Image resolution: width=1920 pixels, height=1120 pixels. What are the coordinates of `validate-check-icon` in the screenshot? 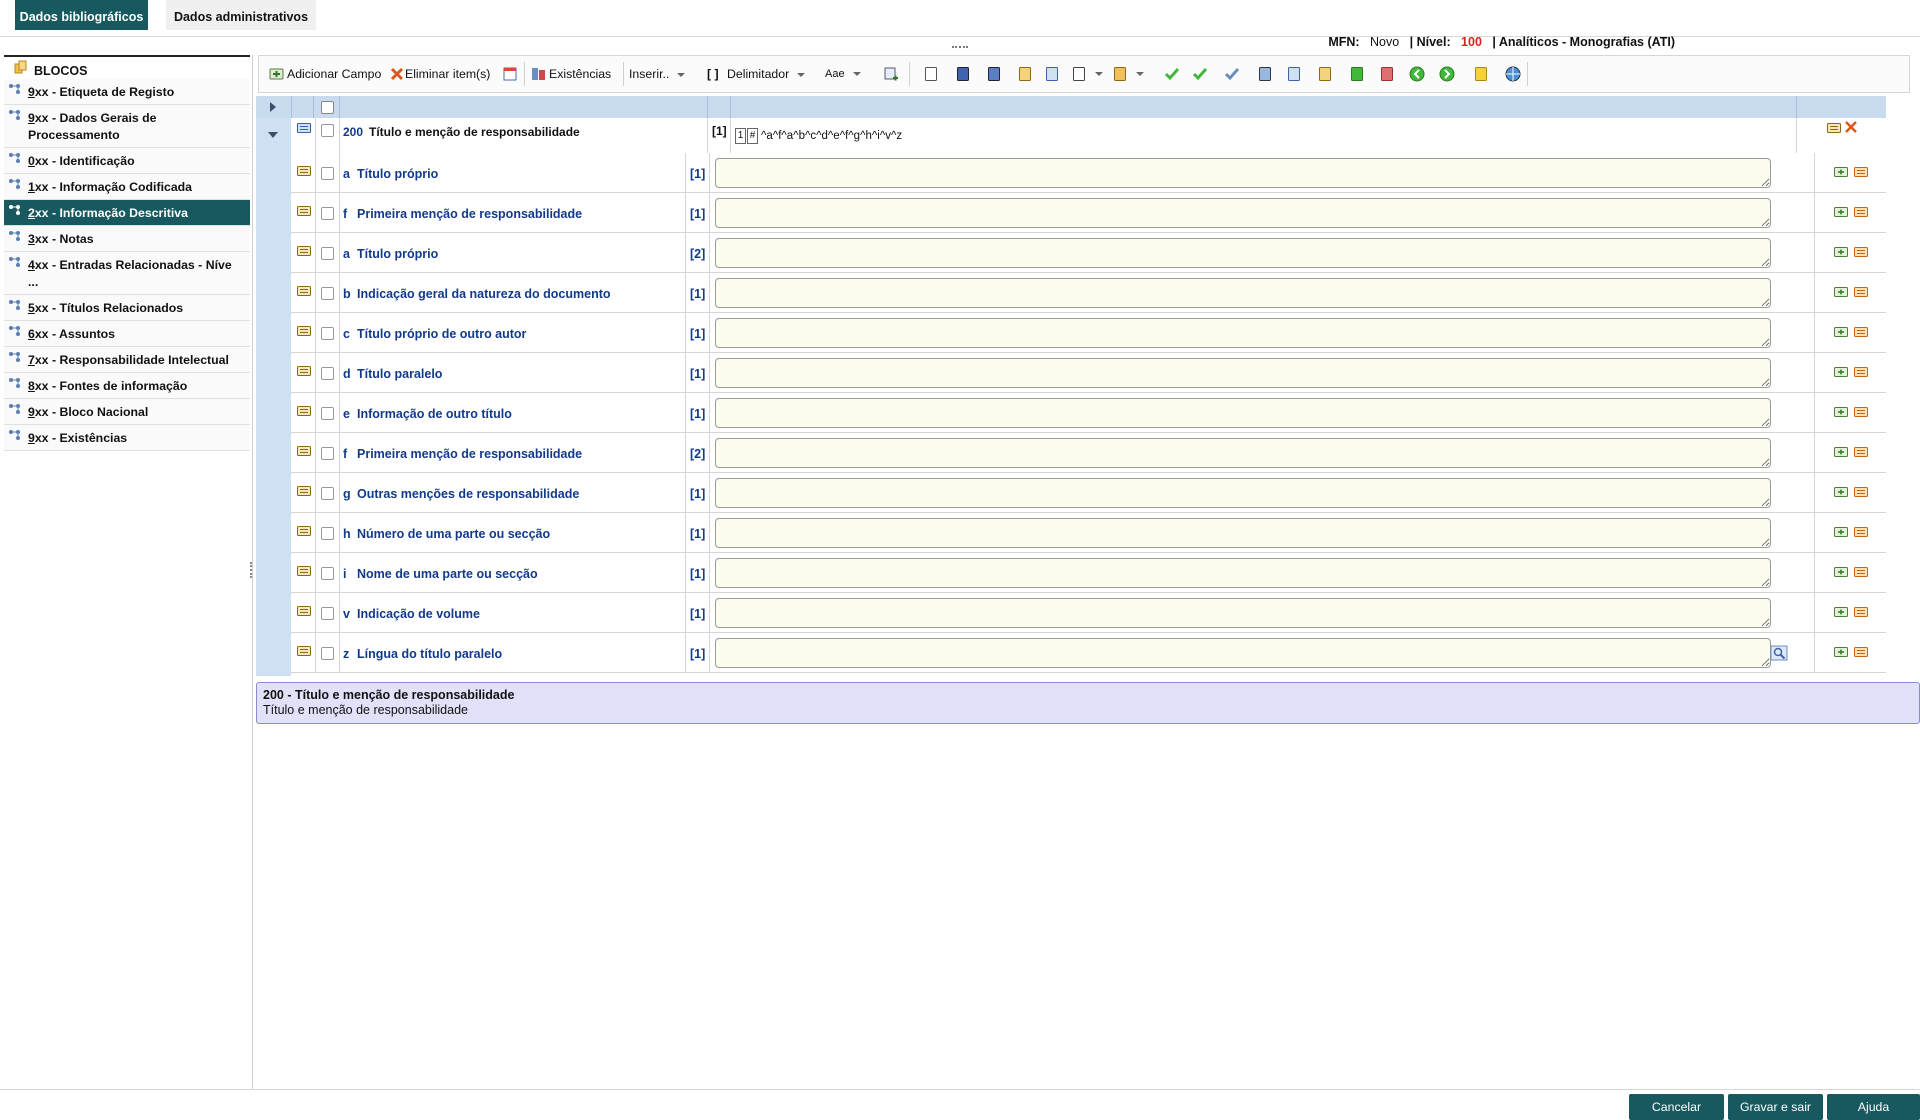 It's located at (1172, 74).